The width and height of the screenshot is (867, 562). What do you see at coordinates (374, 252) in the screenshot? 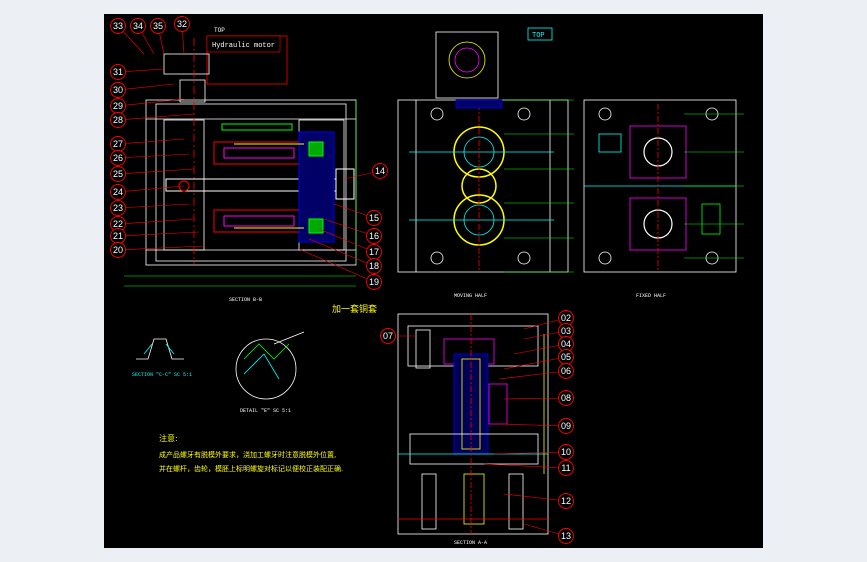
I see `balloon-number: 17` at bounding box center [374, 252].